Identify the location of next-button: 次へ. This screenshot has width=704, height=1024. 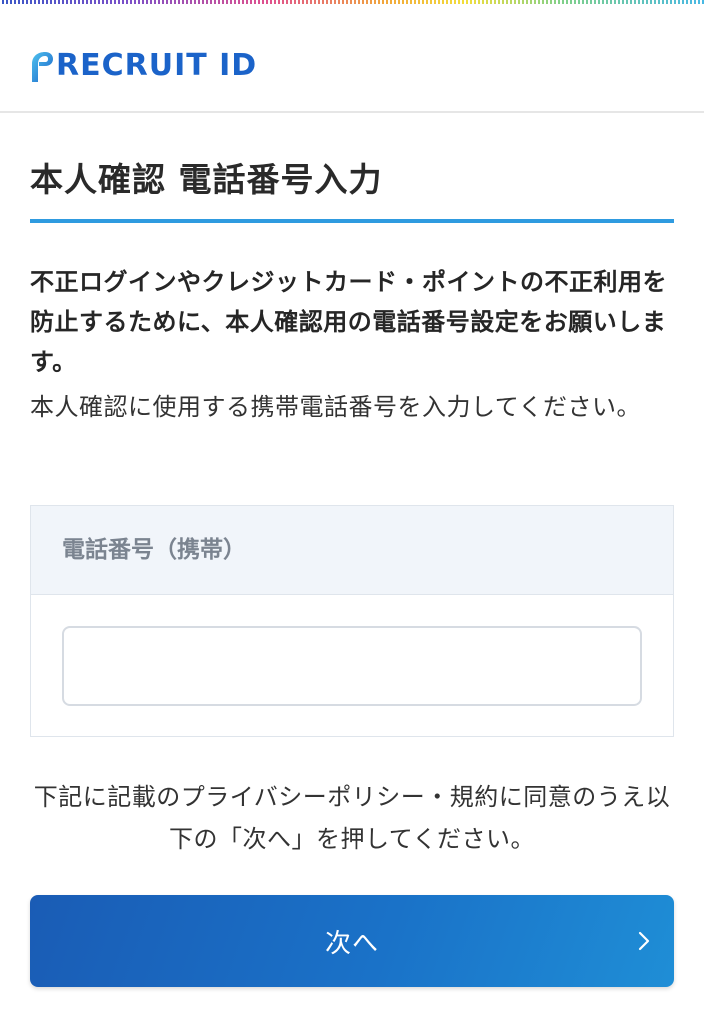
(352, 941).